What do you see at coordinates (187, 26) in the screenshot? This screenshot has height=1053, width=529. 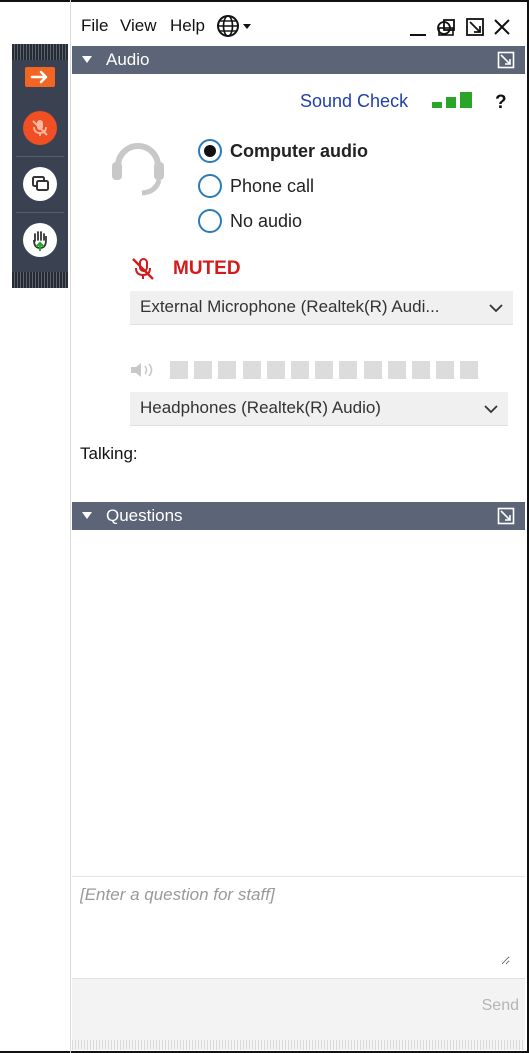 I see `menu-help: Help` at bounding box center [187, 26].